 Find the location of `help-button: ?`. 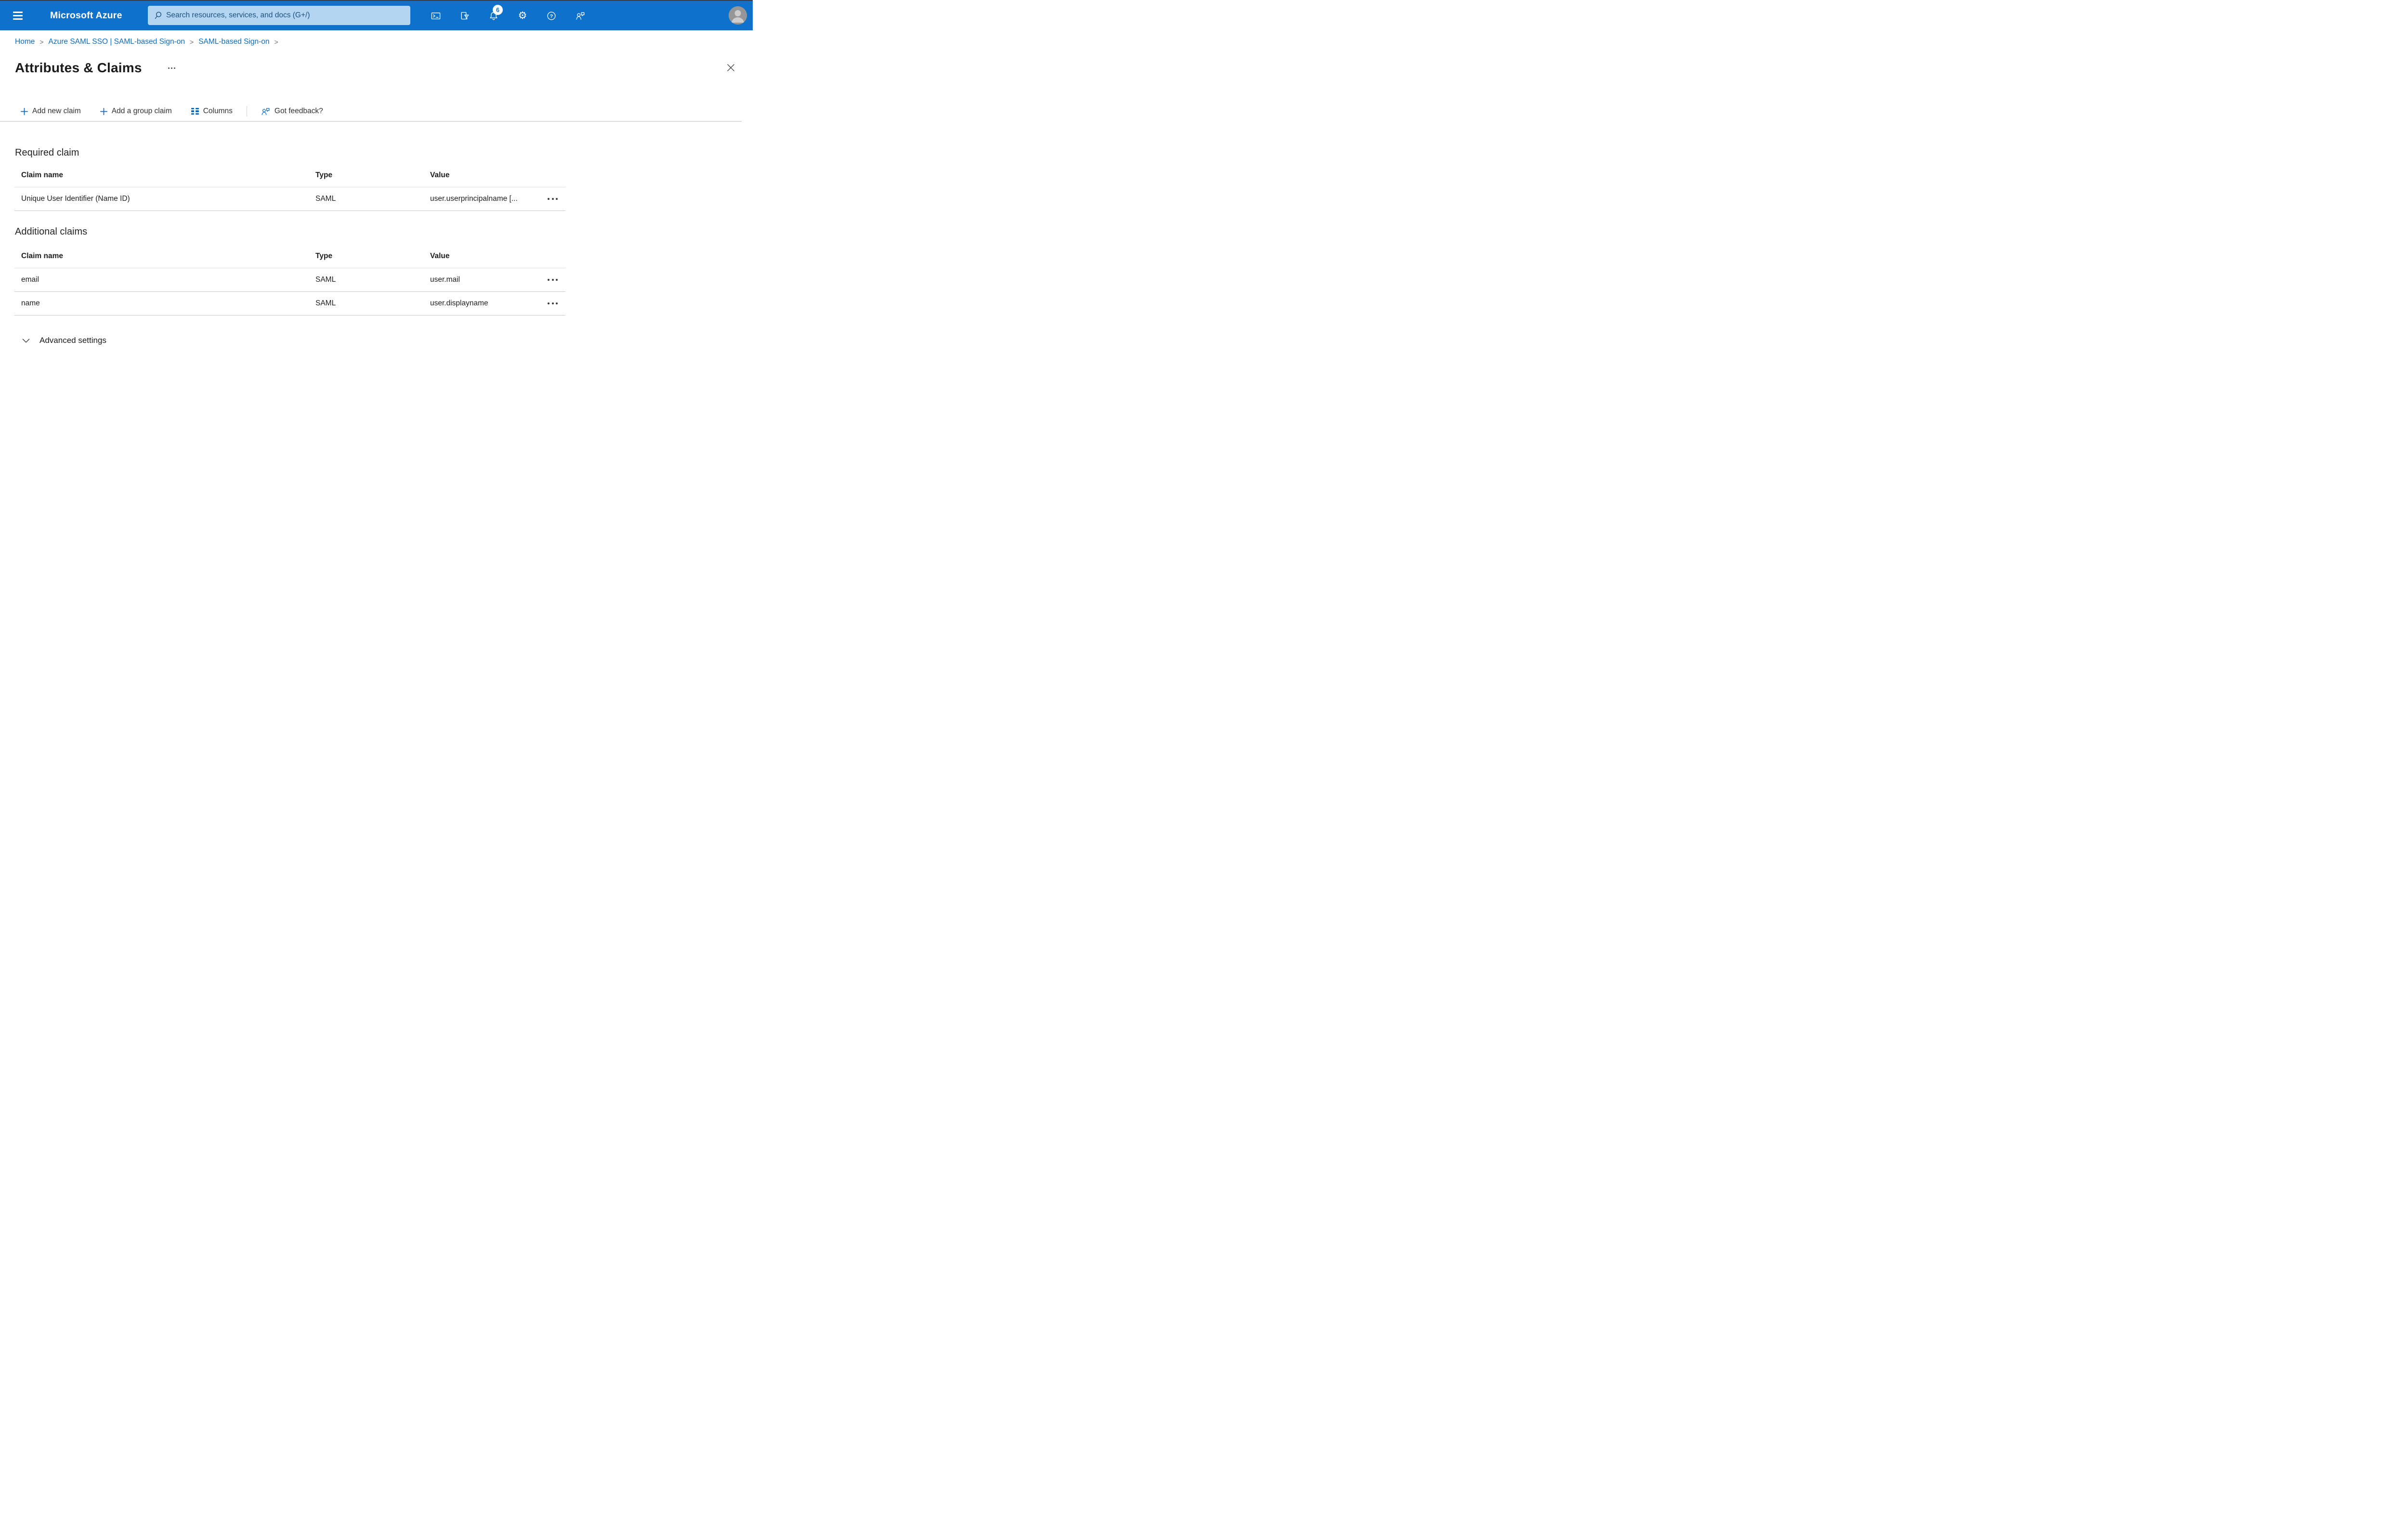

help-button: ? is located at coordinates (551, 15).